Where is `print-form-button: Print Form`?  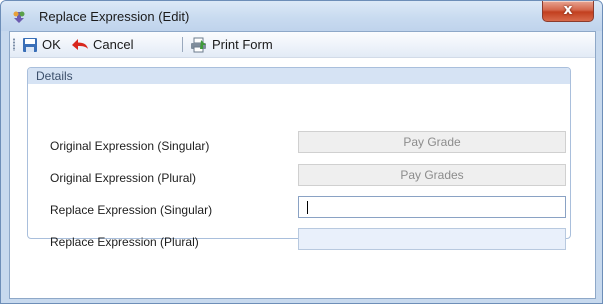
print-form-button: Print Form is located at coordinates (231, 44).